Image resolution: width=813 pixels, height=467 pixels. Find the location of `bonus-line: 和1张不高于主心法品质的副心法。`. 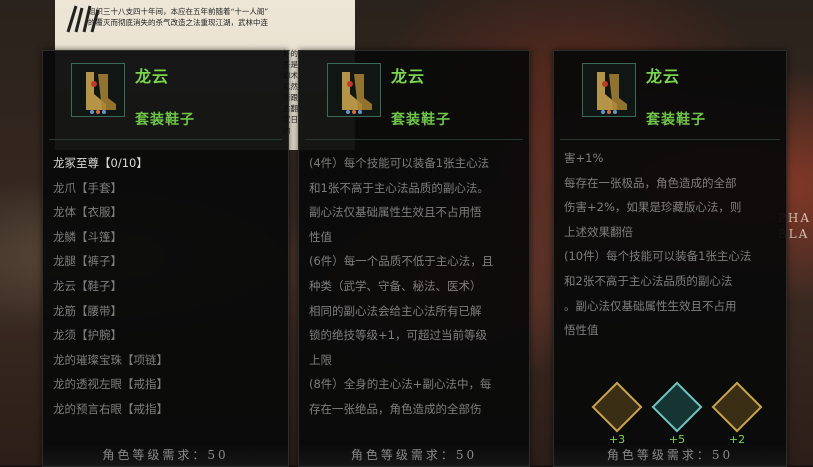

bonus-line: 和1张不高于主心法品质的副心法。 is located at coordinates (399, 187).